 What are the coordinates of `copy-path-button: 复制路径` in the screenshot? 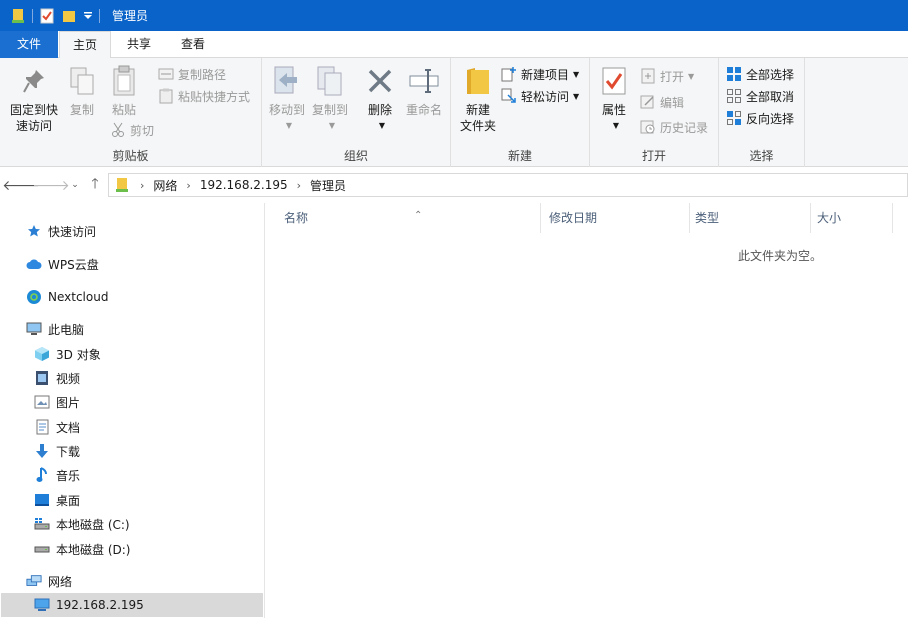 It's located at (192, 74).